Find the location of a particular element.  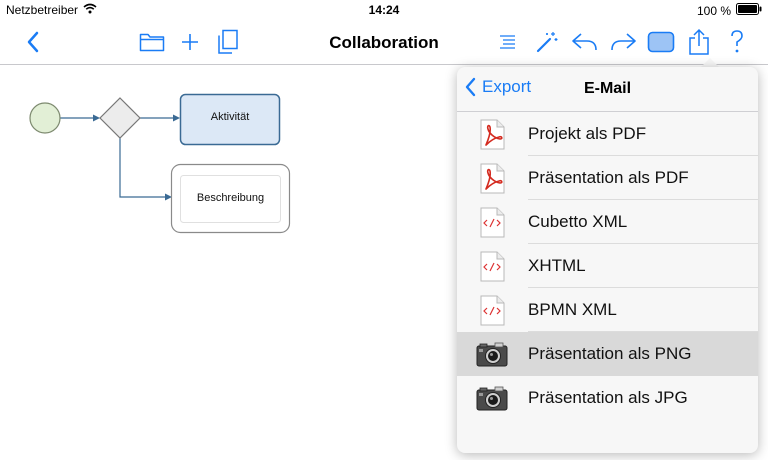

menu-item-xhtml: XHTML is located at coordinates (607, 266).